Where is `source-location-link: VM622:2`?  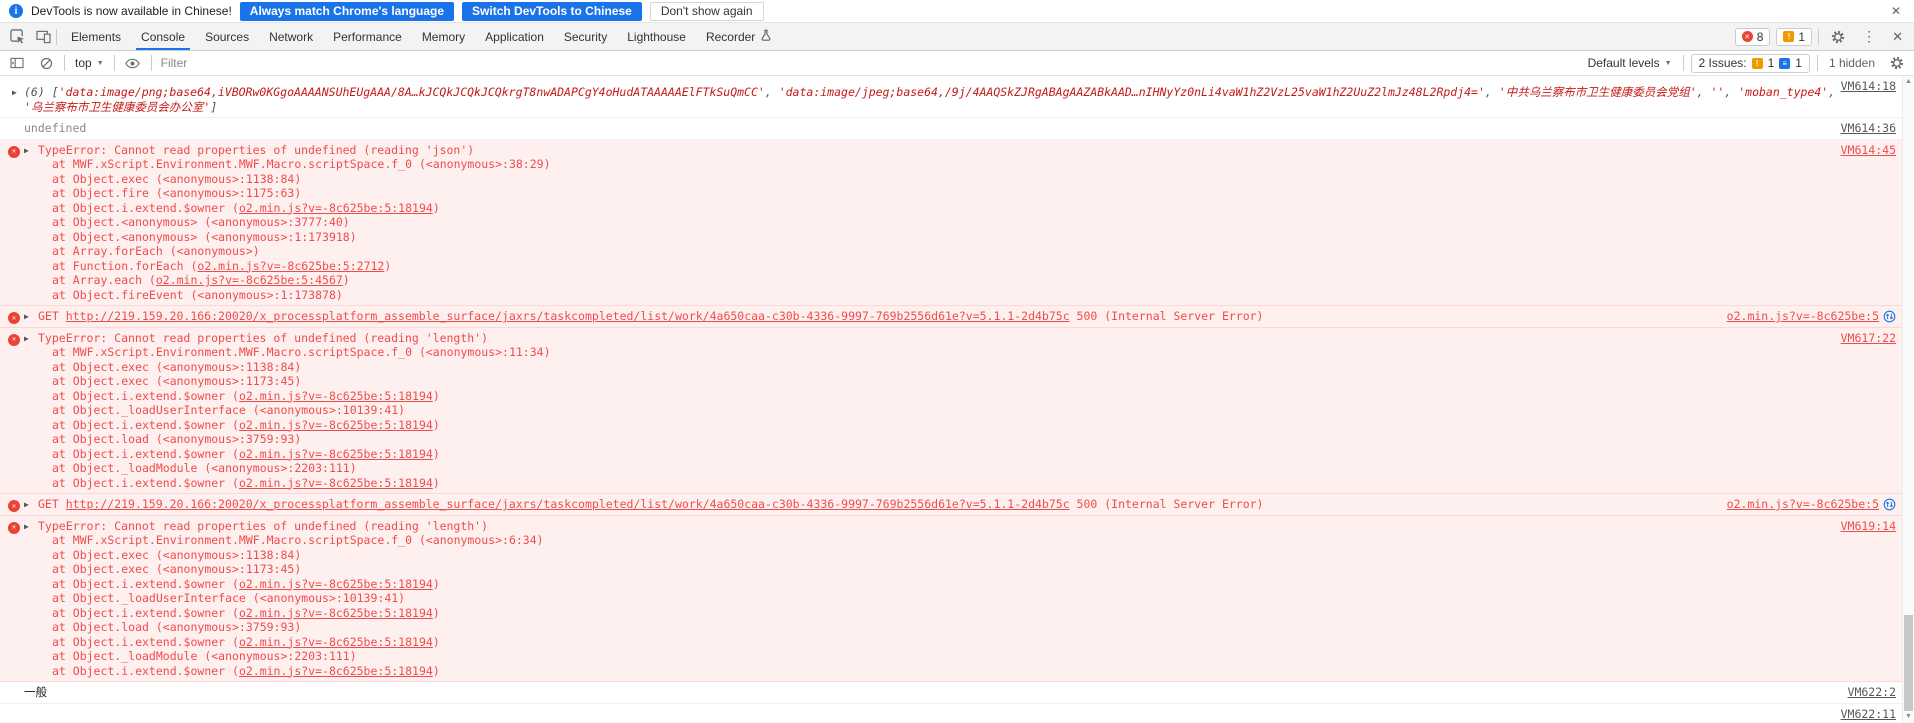 source-location-link: VM622:2 is located at coordinates (1872, 692).